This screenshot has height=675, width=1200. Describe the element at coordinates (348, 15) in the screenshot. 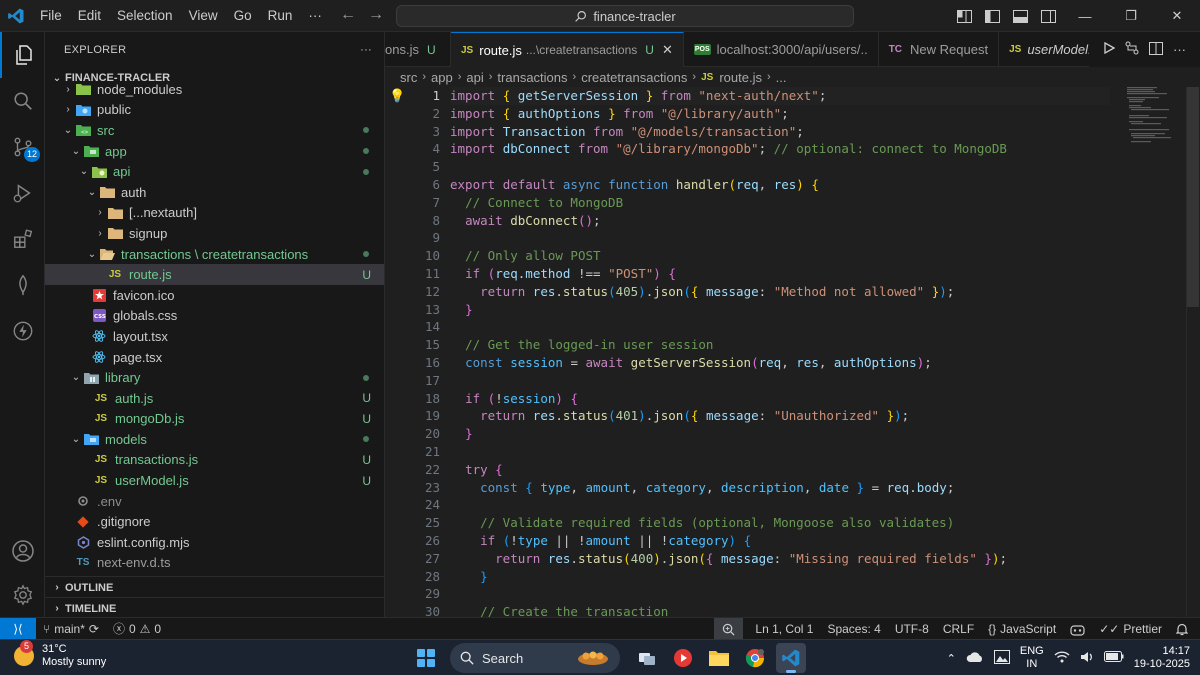

I see `back-arrow-icon: ←` at that location.